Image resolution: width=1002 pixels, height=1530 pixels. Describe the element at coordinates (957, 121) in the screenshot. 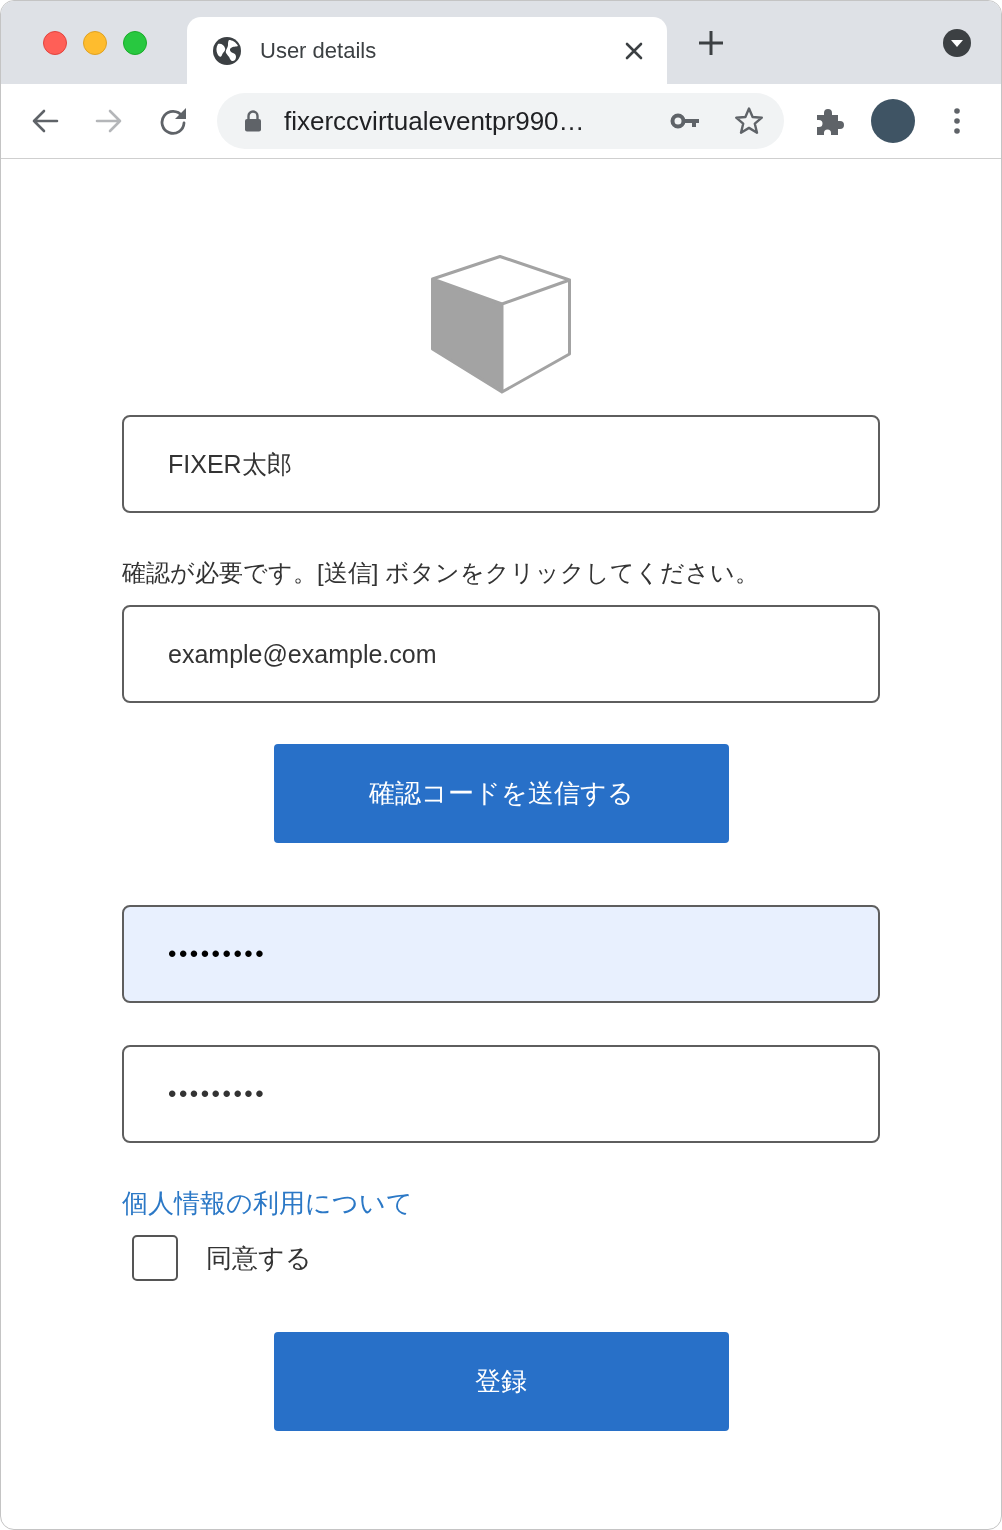

I see `menu-icon` at that location.